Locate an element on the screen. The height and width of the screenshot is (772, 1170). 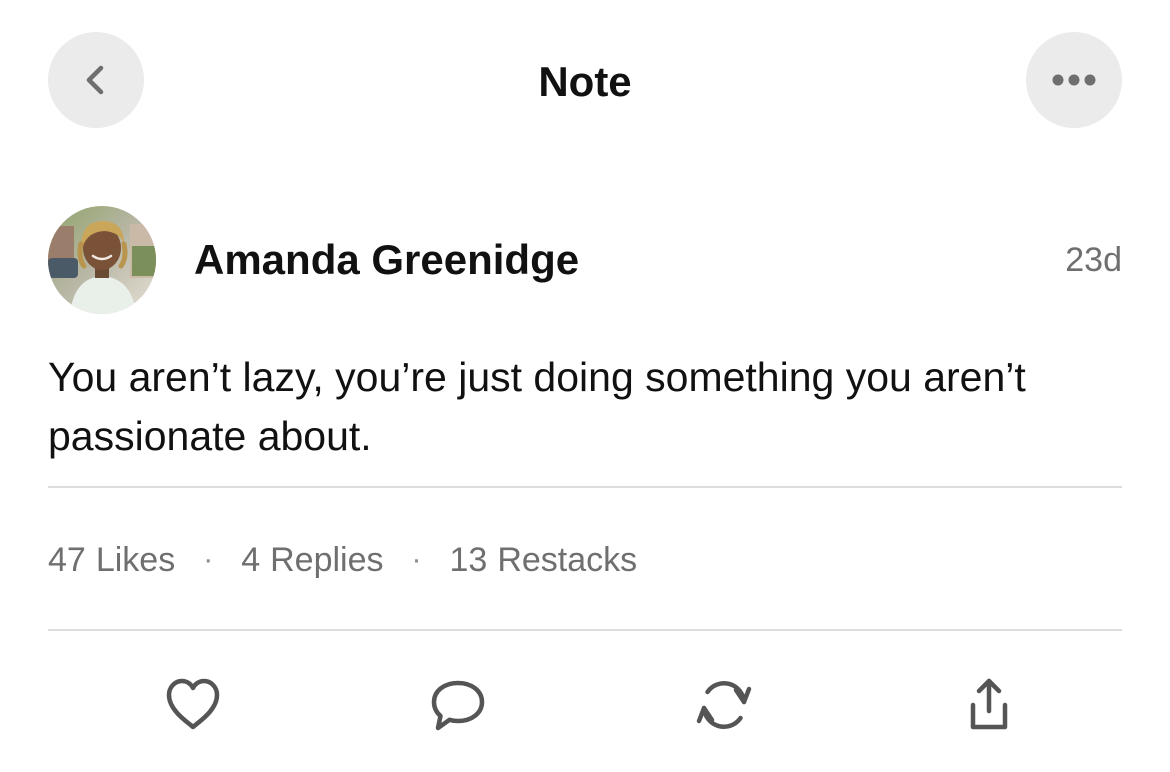
more-options-button is located at coordinates (1074, 80).